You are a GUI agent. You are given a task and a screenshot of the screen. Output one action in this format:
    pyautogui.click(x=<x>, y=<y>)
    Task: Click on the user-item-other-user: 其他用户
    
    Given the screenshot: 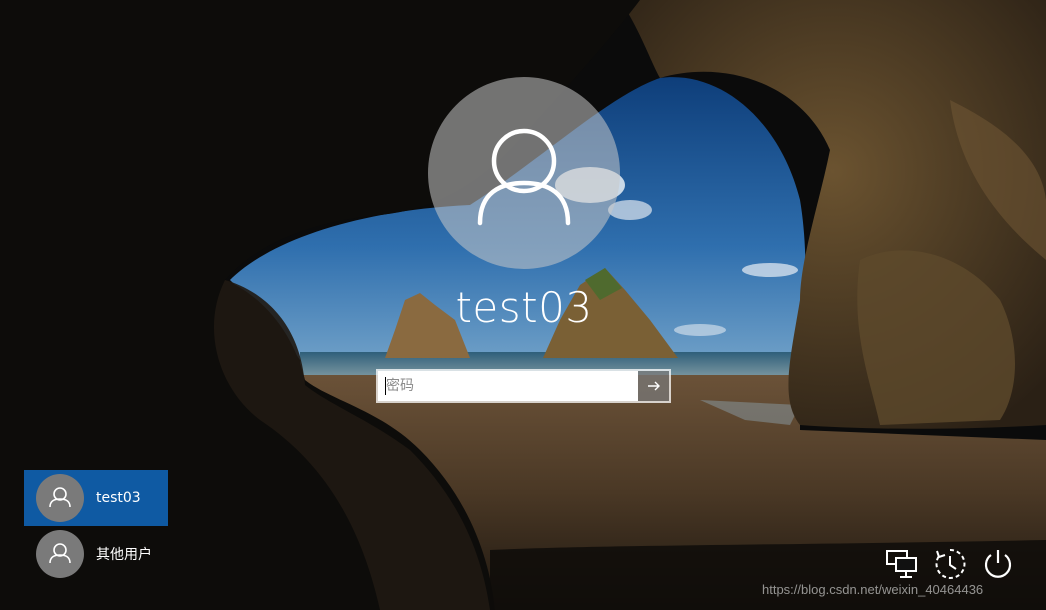 What is the action you would take?
    pyautogui.click(x=96, y=554)
    